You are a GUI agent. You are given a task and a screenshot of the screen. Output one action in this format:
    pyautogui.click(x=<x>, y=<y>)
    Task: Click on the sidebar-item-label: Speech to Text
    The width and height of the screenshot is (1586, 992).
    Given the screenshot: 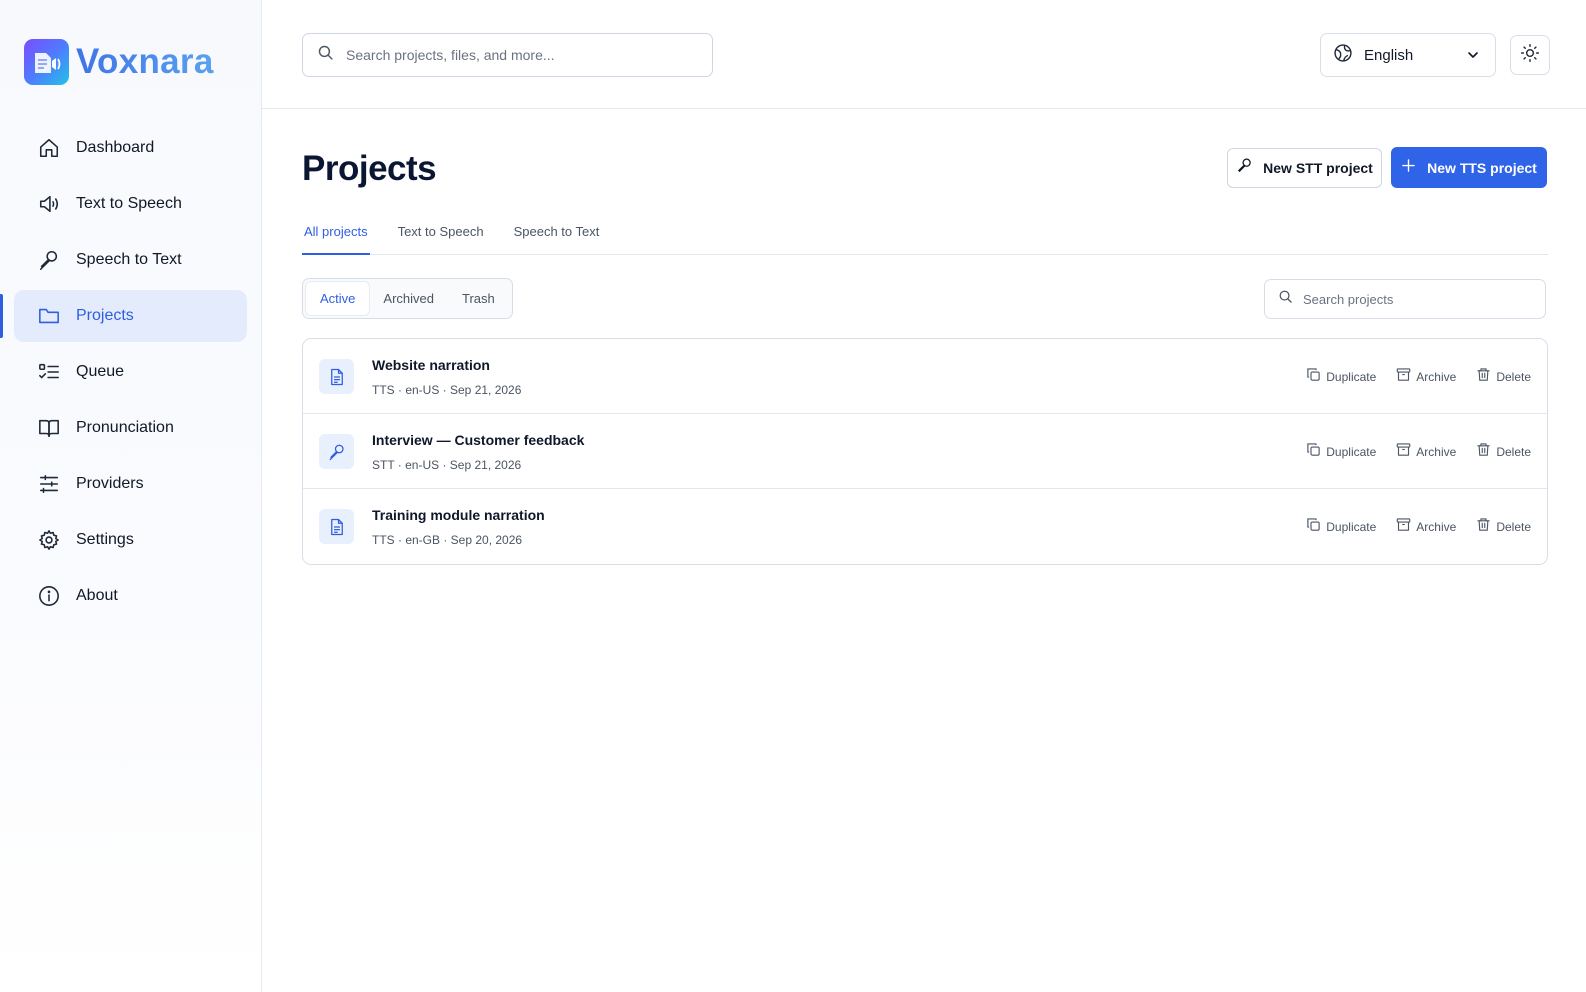 What is the action you would take?
    pyautogui.click(x=129, y=259)
    